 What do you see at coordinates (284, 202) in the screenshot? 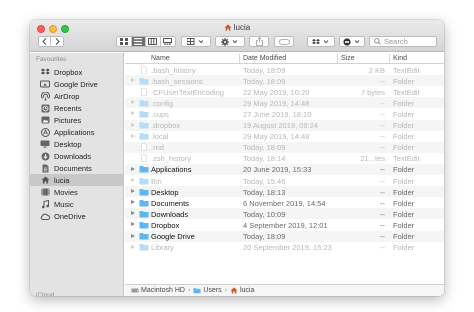
I see `file-row: Documents 6 November 2019, 14:54 -- Folder` at bounding box center [284, 202].